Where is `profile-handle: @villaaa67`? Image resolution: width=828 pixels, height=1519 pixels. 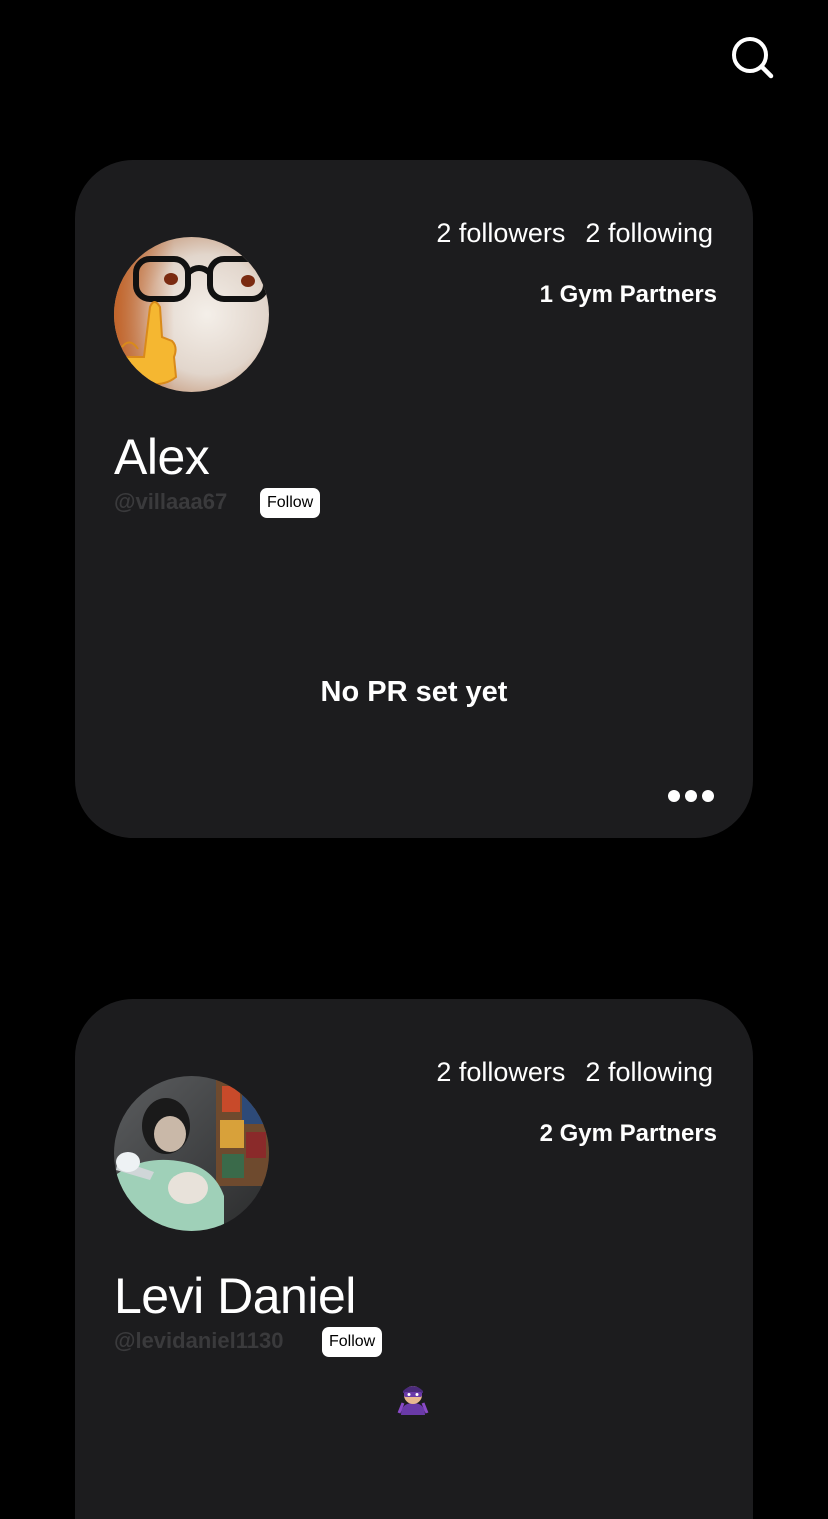
profile-handle: @villaaa67 is located at coordinates (171, 501).